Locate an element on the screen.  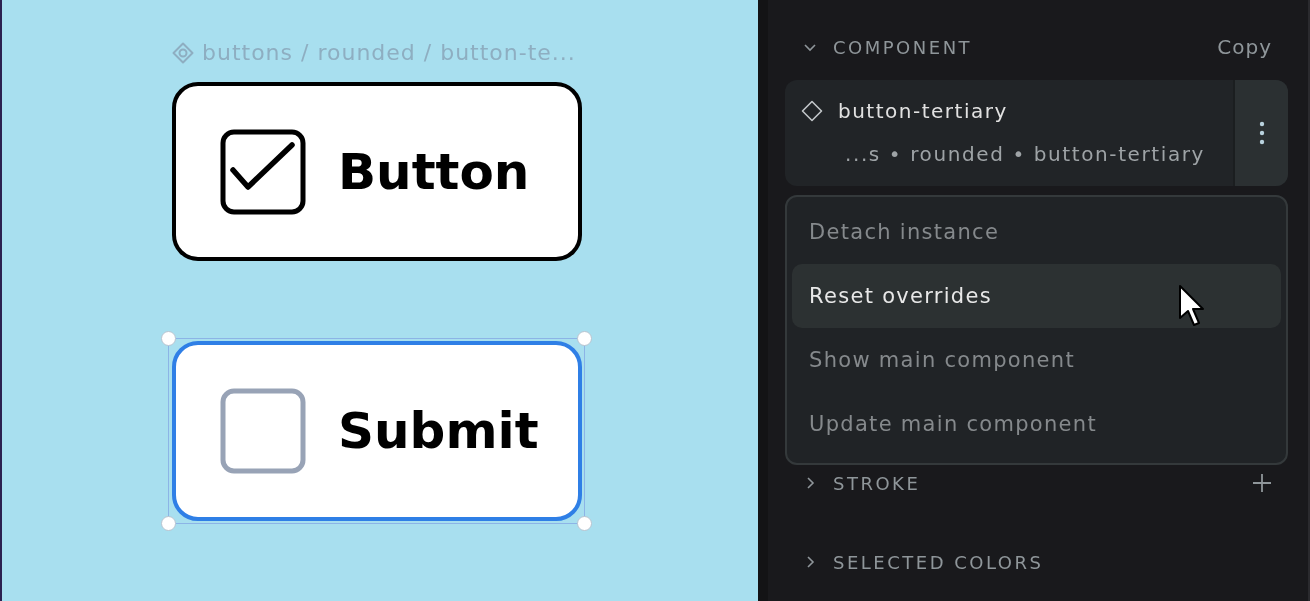
section-title: COMPONENT is located at coordinates (903, 47).